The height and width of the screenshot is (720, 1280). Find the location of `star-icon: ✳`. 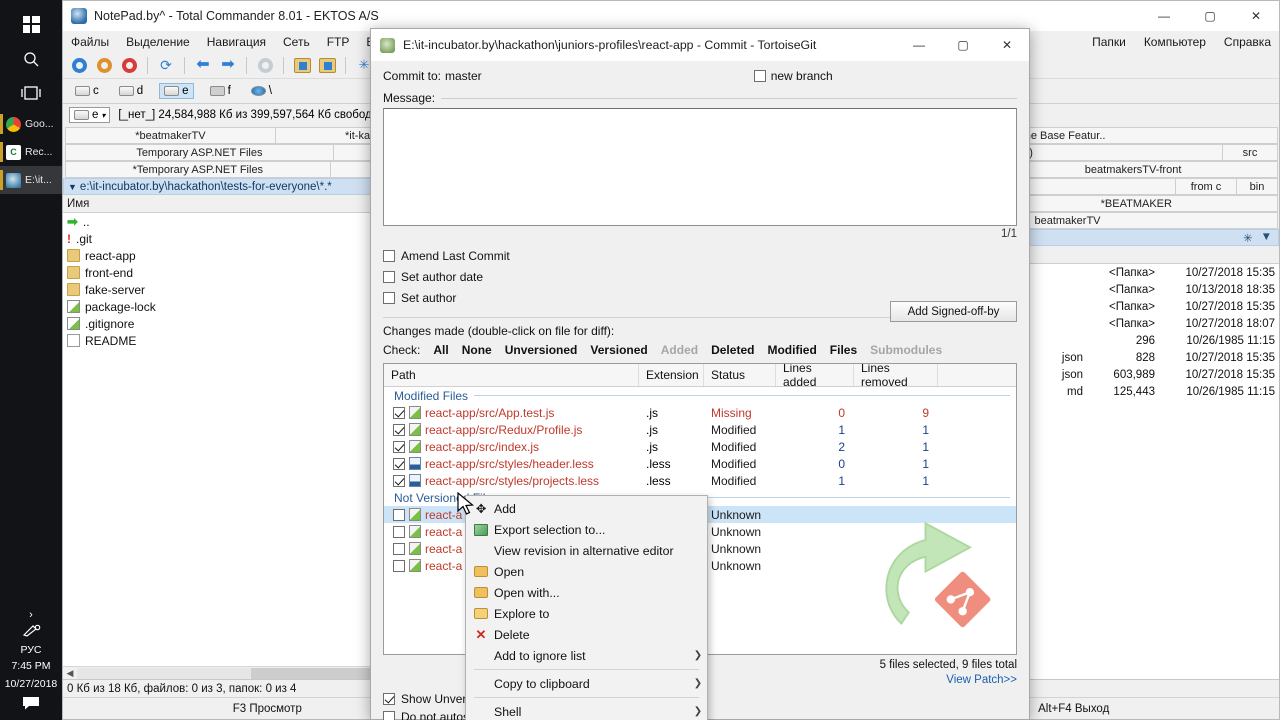

star-icon: ✳ is located at coordinates (1248, 238).